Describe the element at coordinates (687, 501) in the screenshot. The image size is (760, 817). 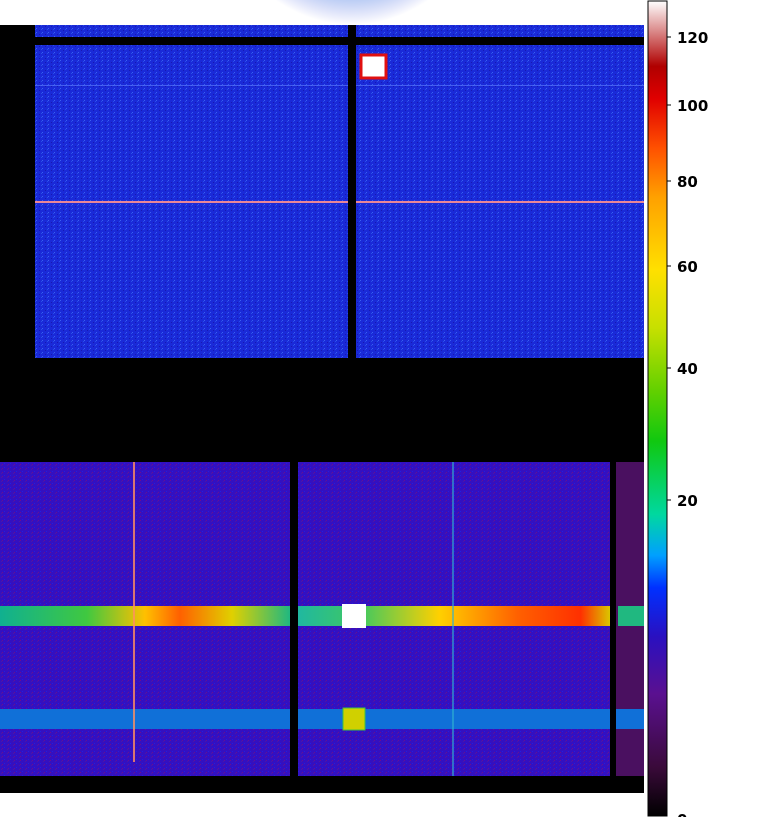
I see `colorbar-label-20: 20` at that location.